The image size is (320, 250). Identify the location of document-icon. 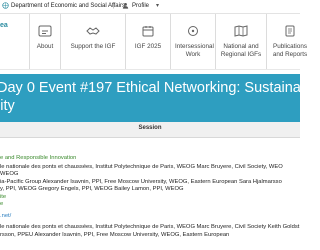
(290, 31).